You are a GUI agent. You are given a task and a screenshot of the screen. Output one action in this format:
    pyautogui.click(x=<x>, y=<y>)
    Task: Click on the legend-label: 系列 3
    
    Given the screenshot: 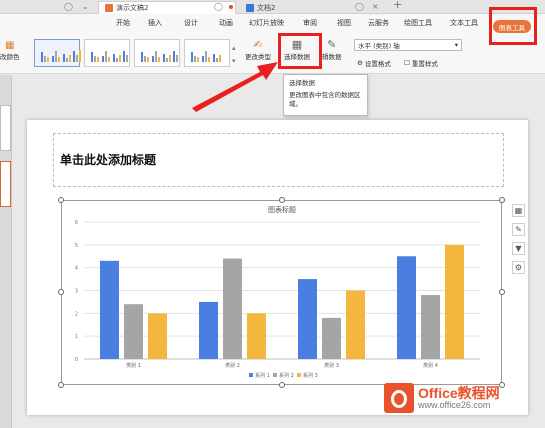 What is the action you would take?
    pyautogui.click(x=310, y=375)
    